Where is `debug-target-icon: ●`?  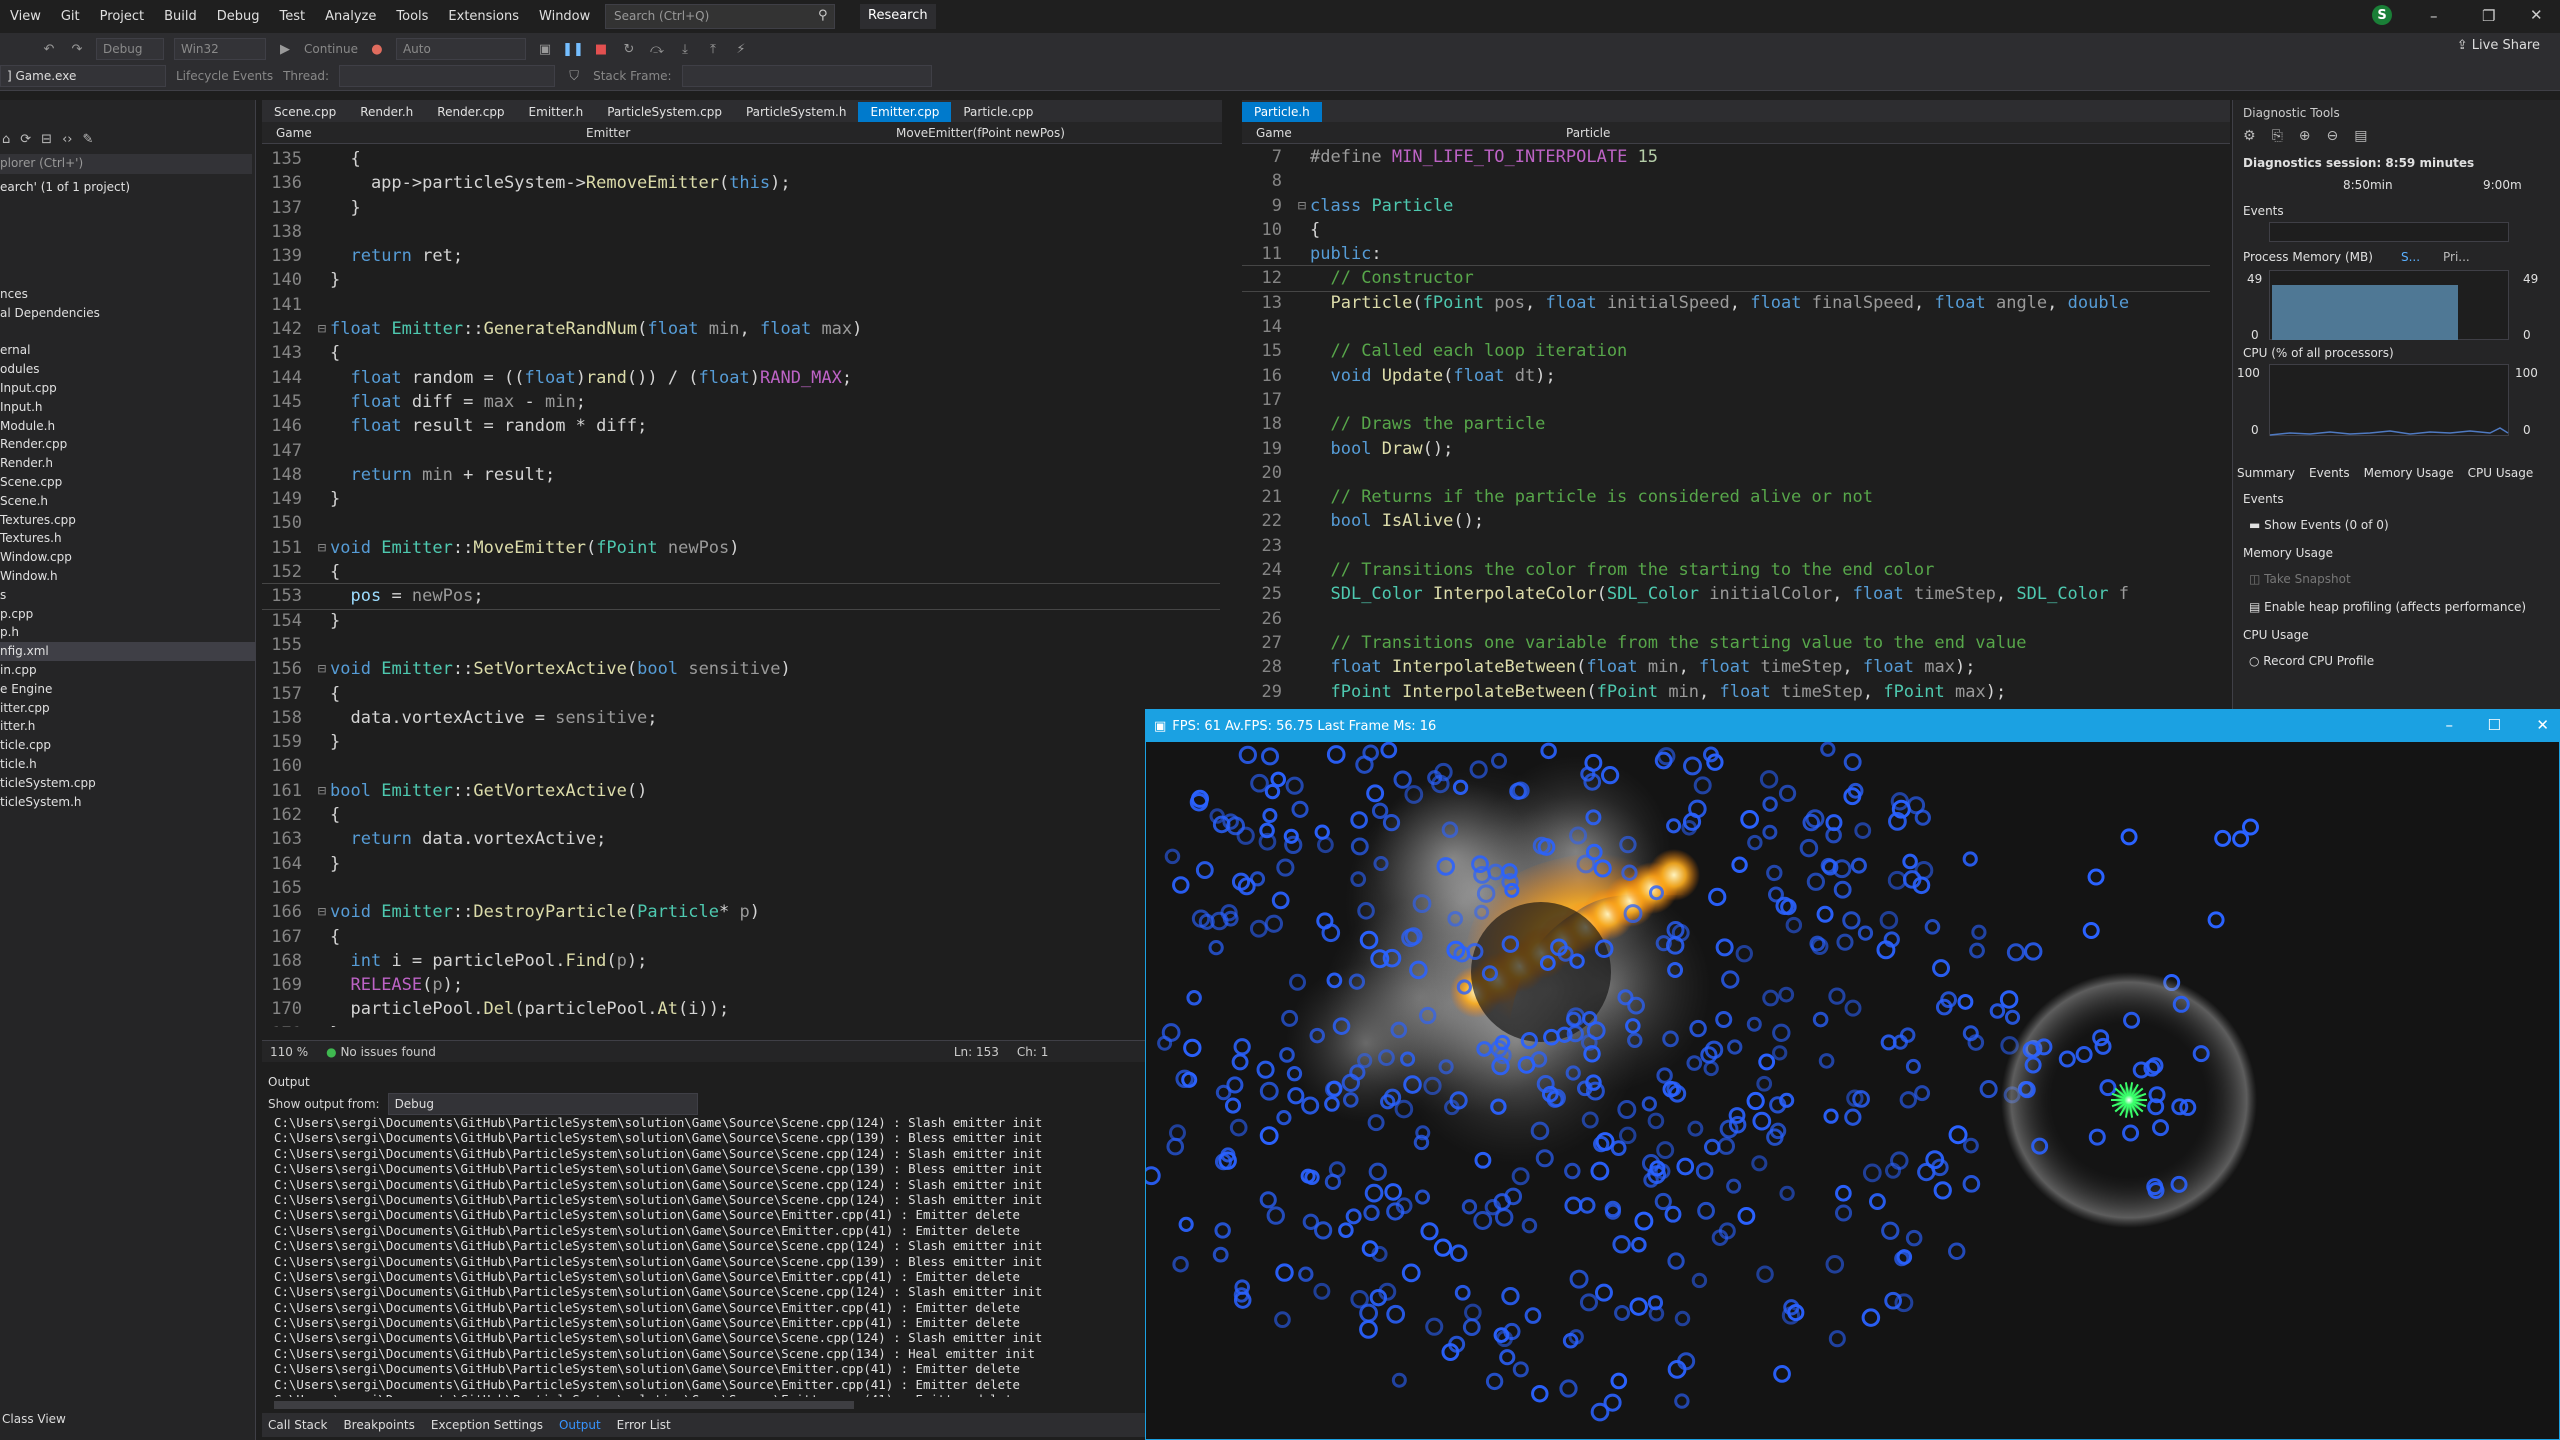
debug-target-icon: ● is located at coordinates (377, 49).